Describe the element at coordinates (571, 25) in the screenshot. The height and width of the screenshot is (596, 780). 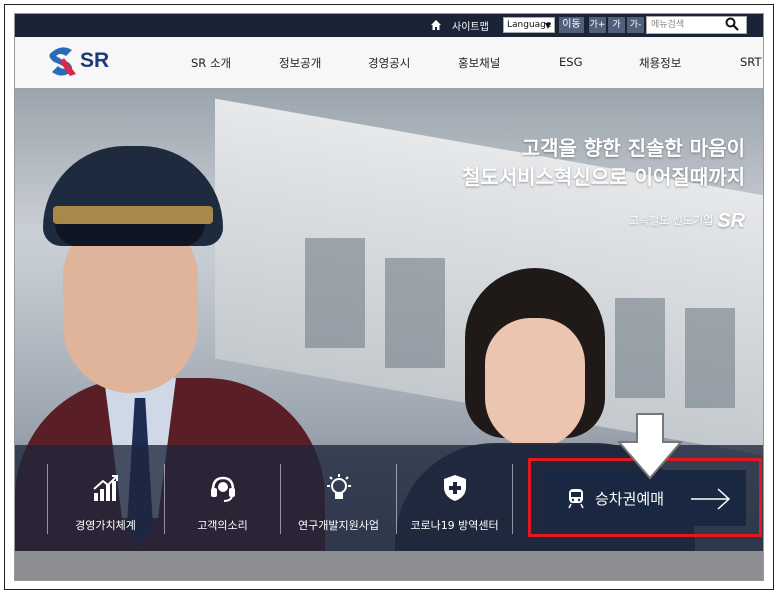
I see `go-button: 이동` at that location.